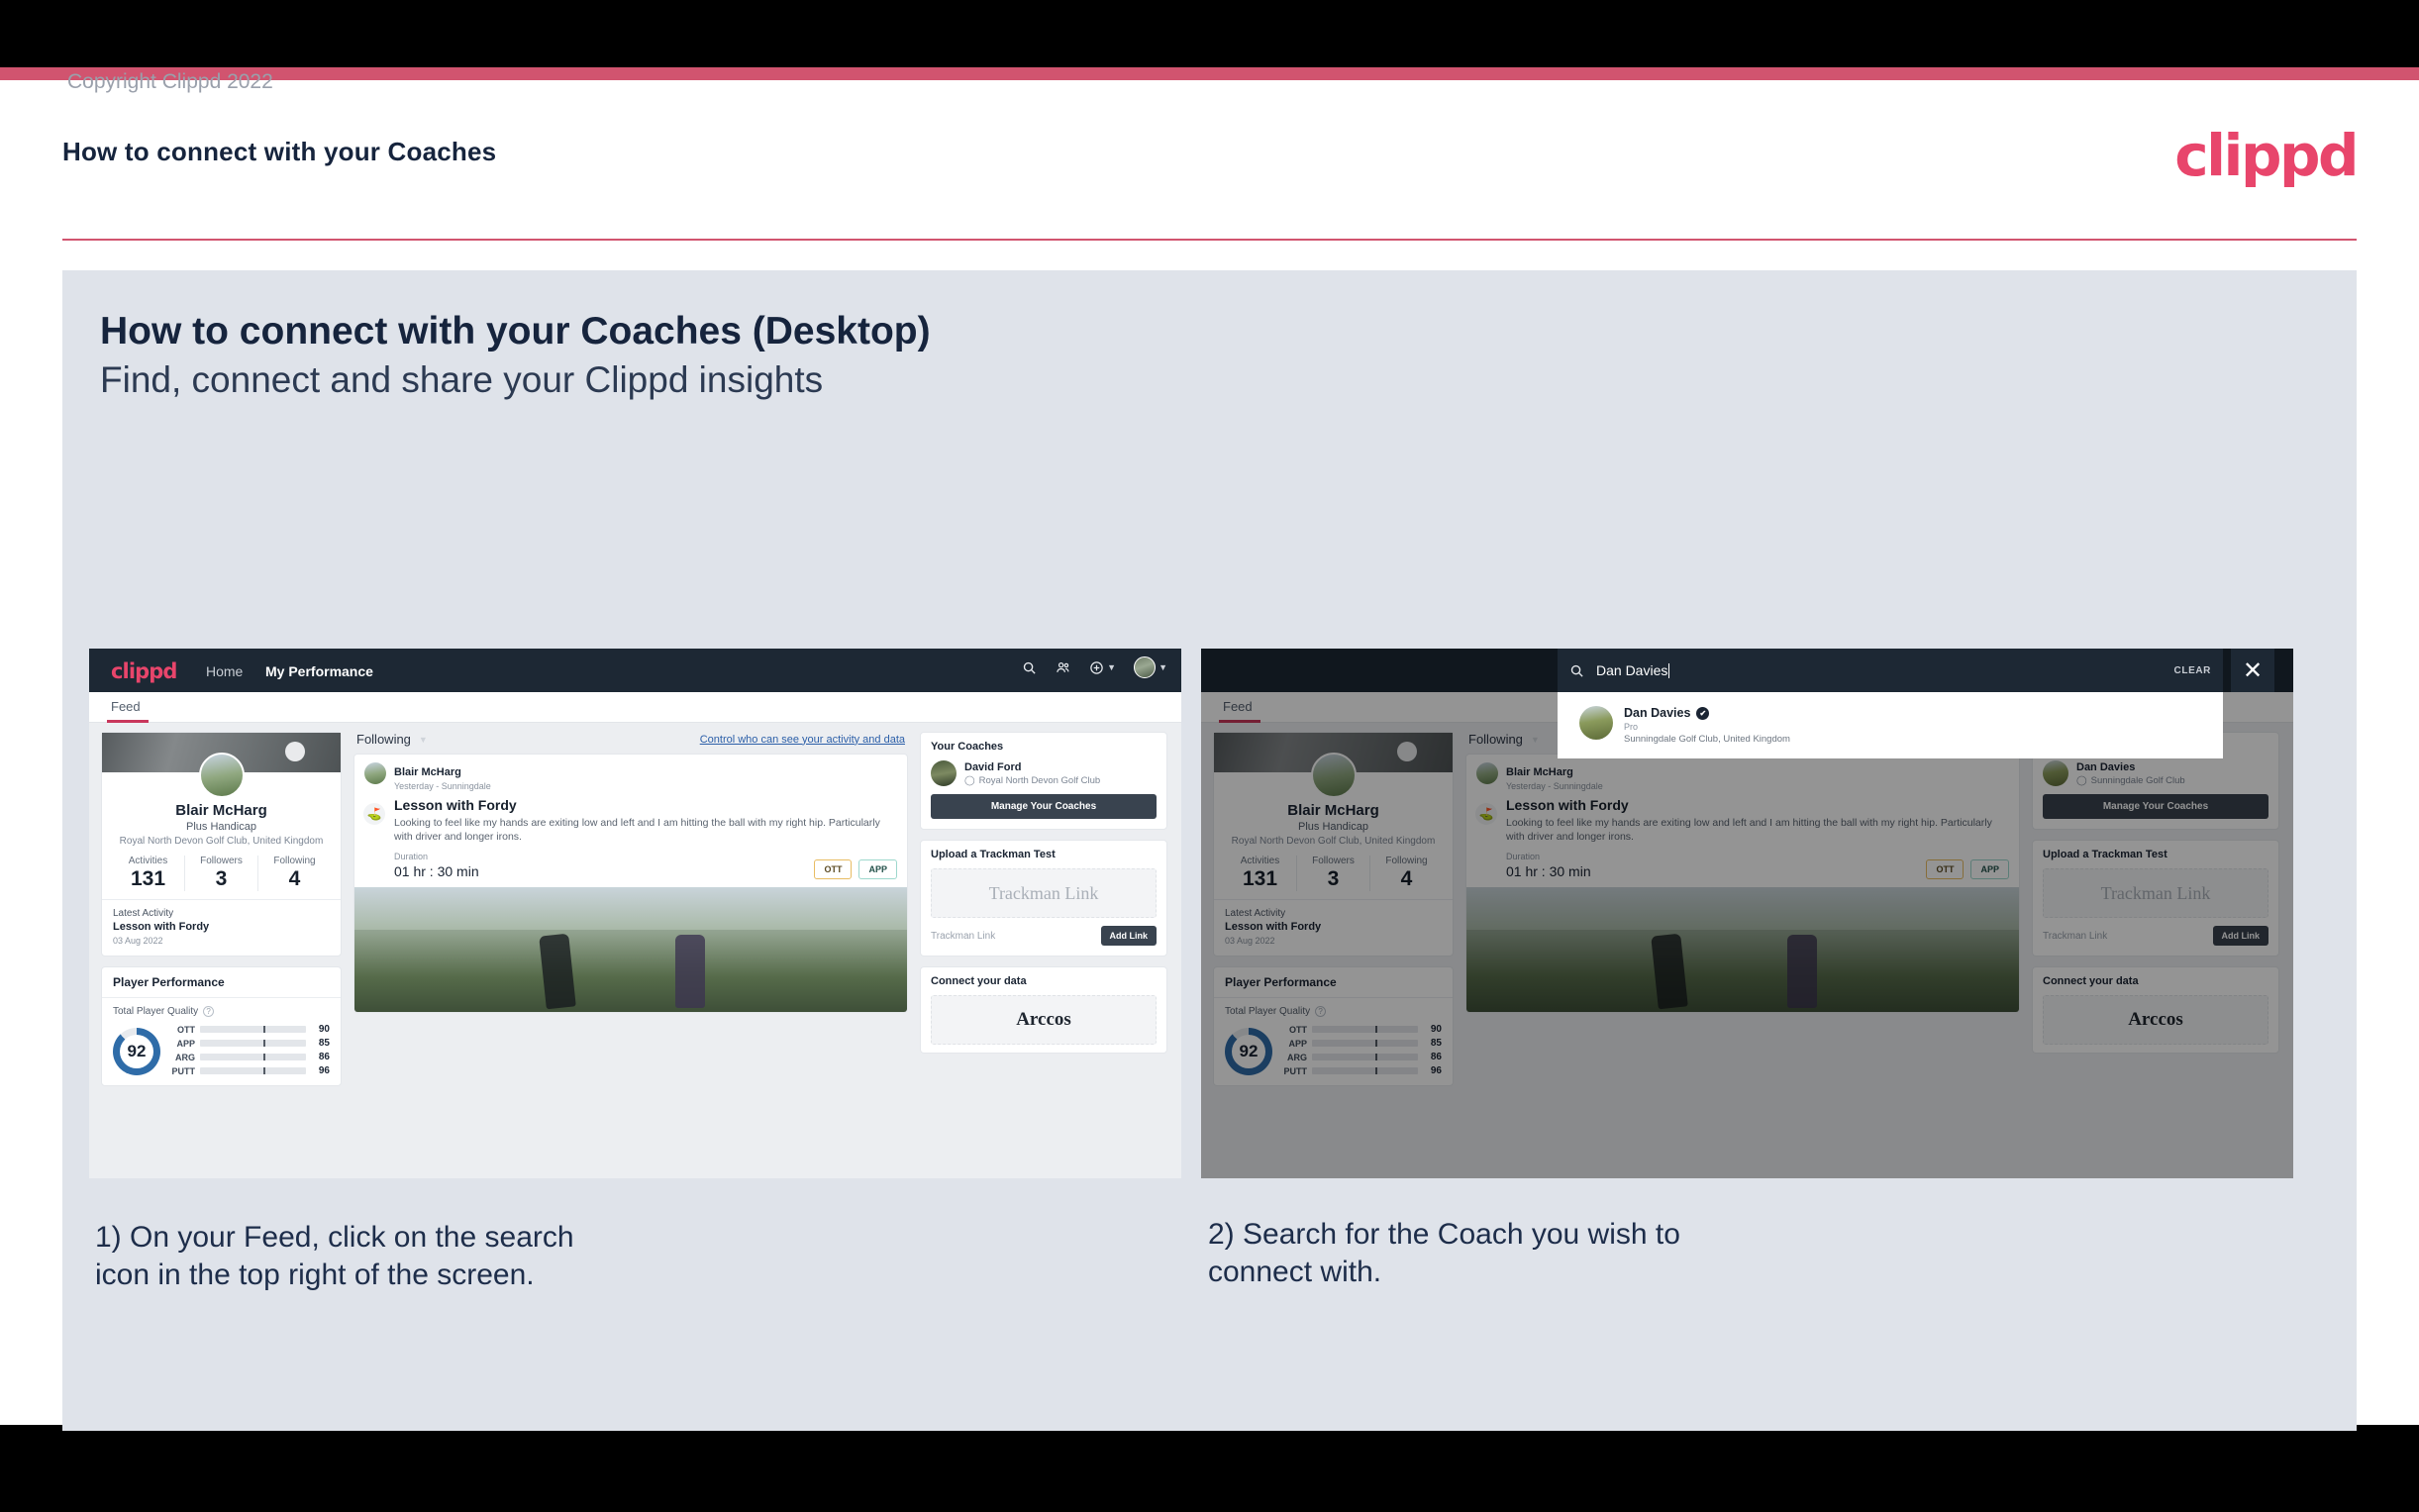 This screenshot has width=2419, height=1512. What do you see at coordinates (383, 739) in the screenshot?
I see `following-label: Following` at bounding box center [383, 739].